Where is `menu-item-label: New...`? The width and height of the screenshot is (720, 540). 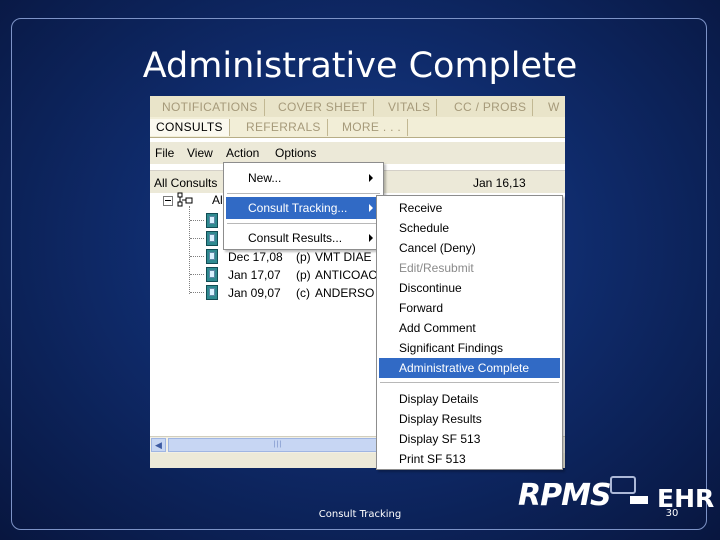 menu-item-label: New... is located at coordinates (265, 178).